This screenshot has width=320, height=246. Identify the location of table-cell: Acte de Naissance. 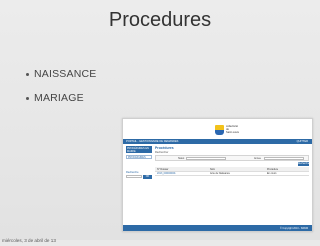
(220, 174).